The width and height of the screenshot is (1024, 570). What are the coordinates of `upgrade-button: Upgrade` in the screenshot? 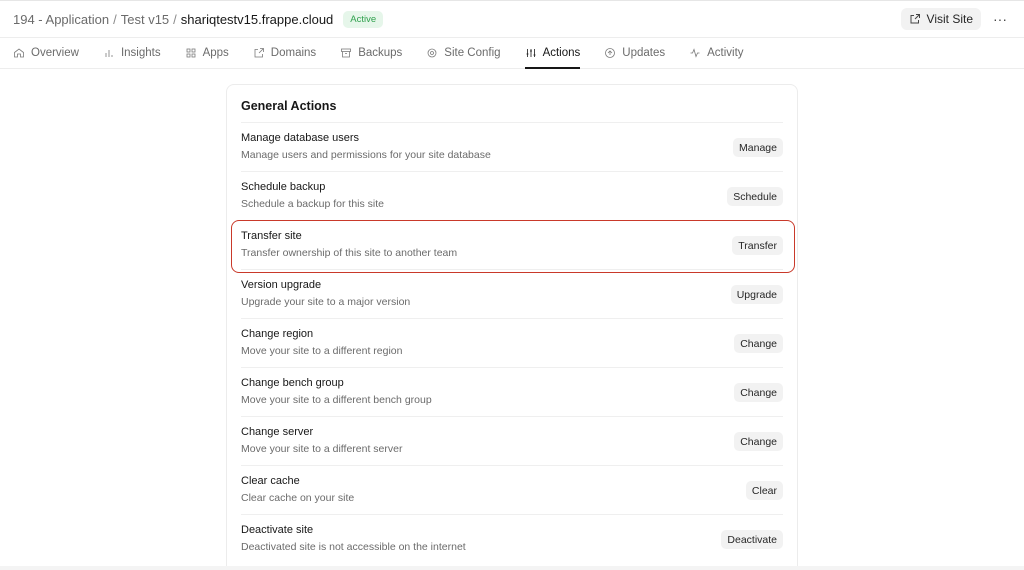 It's located at (756, 294).